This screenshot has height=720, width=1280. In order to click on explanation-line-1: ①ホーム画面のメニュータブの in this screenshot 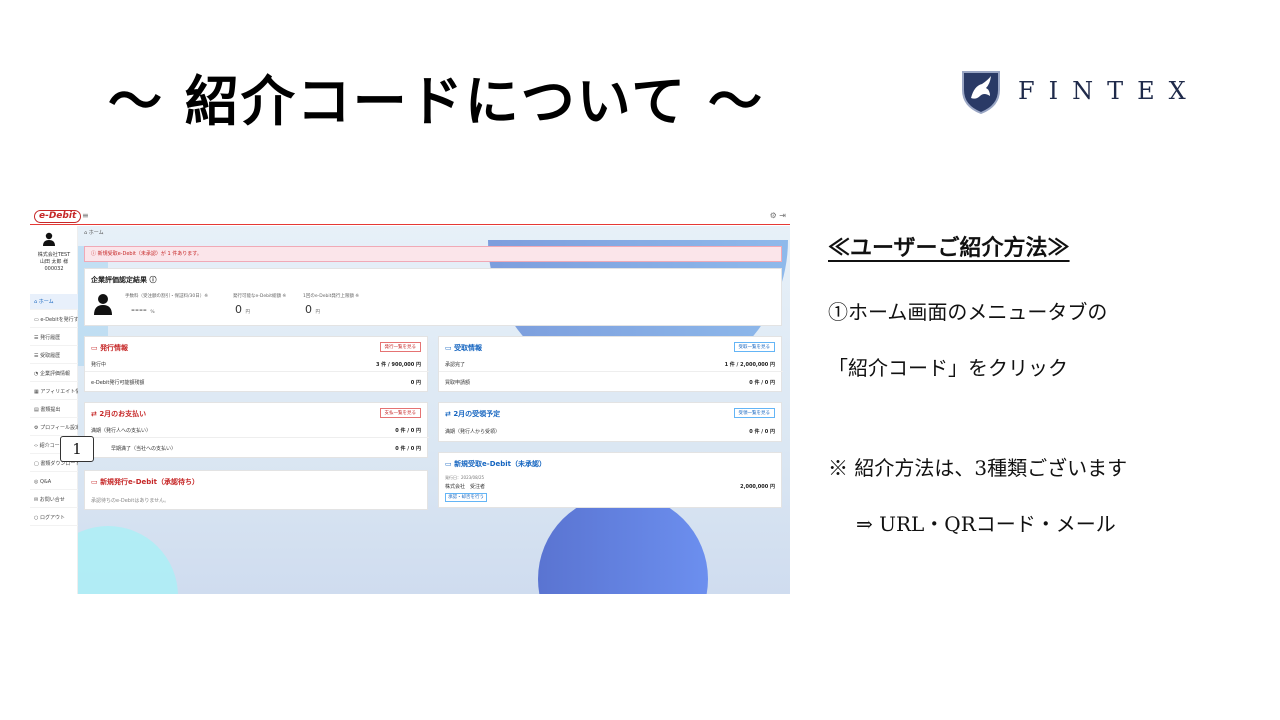, I will do `click(968, 312)`.